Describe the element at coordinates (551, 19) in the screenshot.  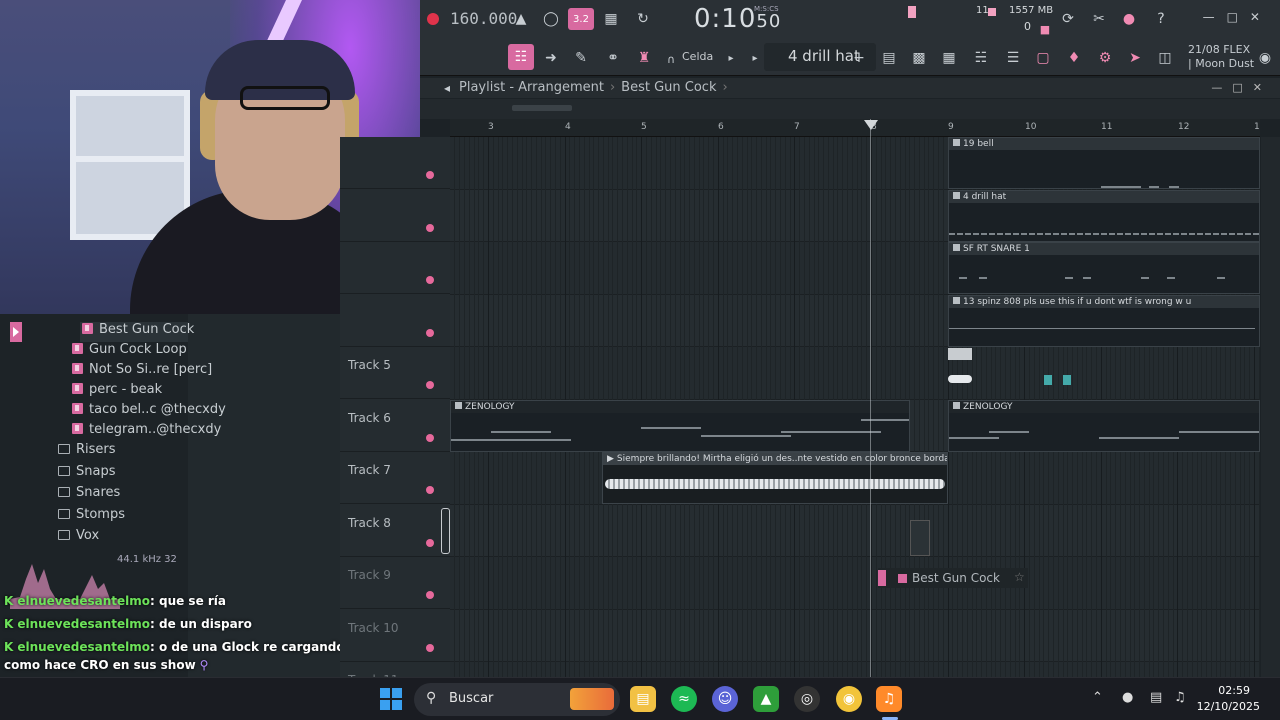
I see `wait-input-icon: ◯` at that location.